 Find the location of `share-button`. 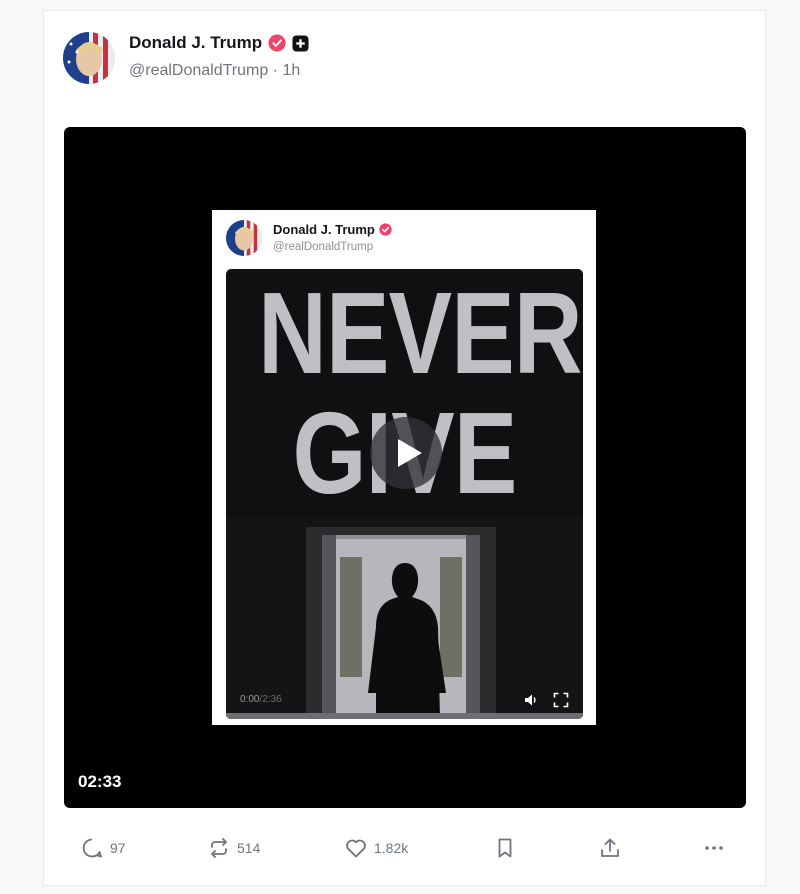

share-button is located at coordinates (610, 848).